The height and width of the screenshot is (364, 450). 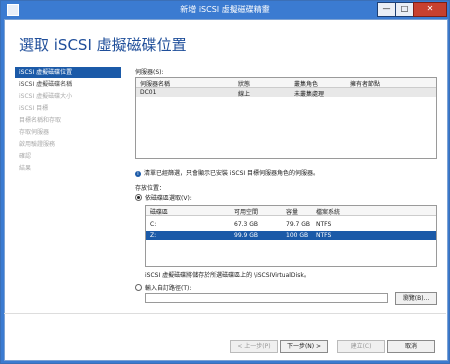 What do you see at coordinates (150, 188) in the screenshot?
I see `storage-location-label: 存放位置：` at bounding box center [150, 188].